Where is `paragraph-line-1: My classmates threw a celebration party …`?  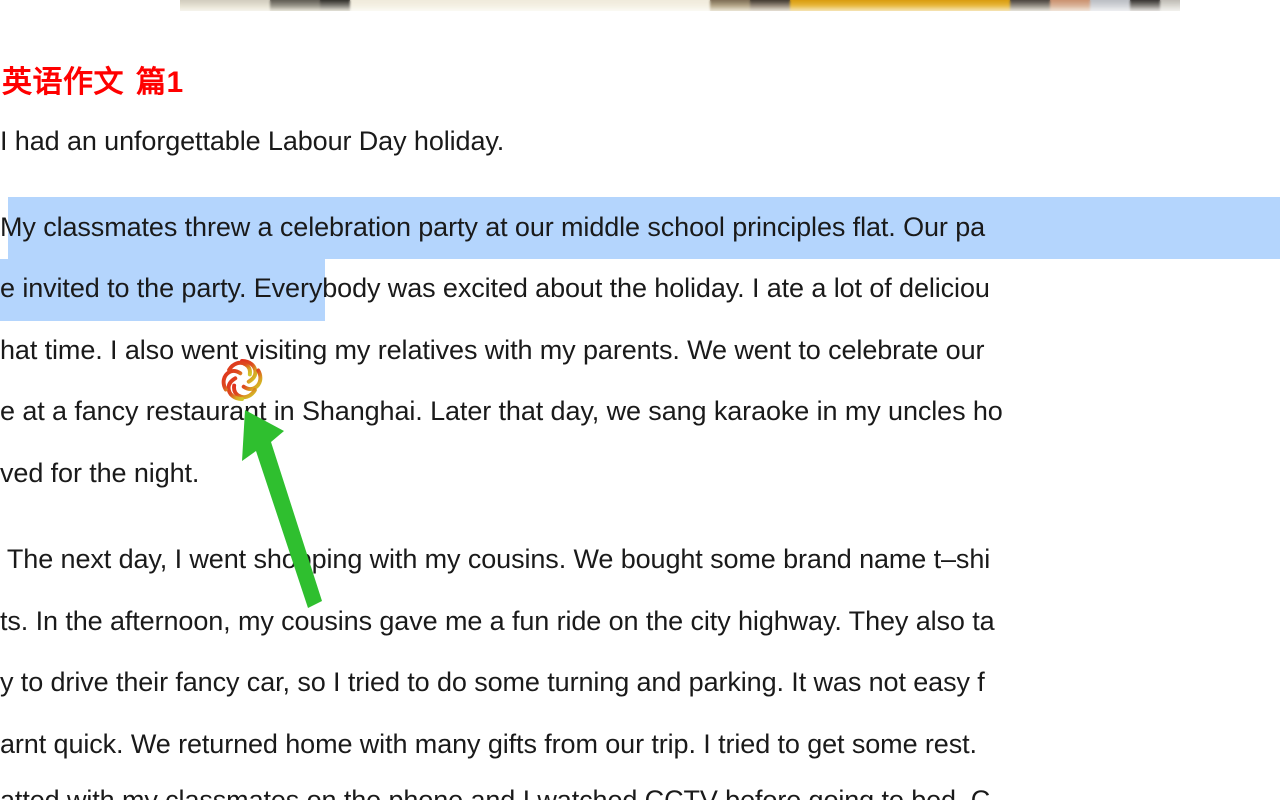
paragraph-line-1: My classmates threw a celebration party … is located at coordinates (493, 227).